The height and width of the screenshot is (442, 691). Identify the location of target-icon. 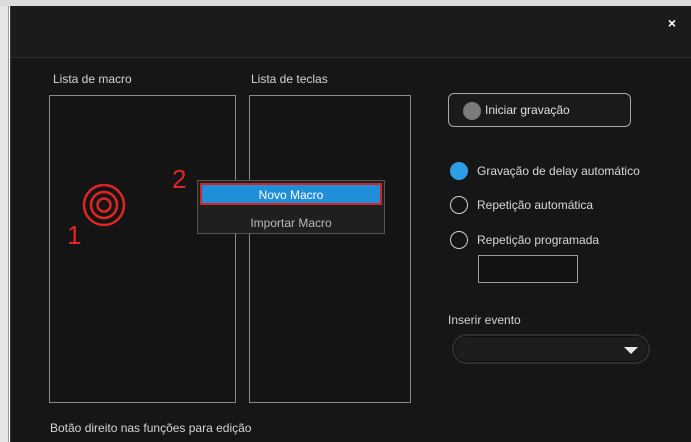
(104, 205).